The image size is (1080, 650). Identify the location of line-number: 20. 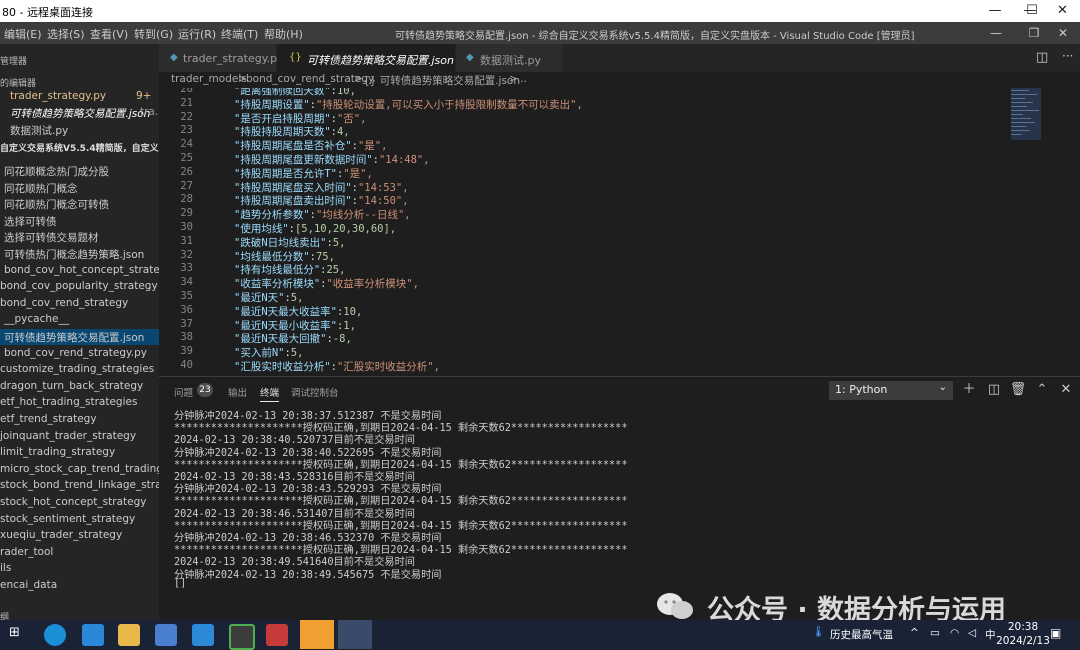
(186, 91).